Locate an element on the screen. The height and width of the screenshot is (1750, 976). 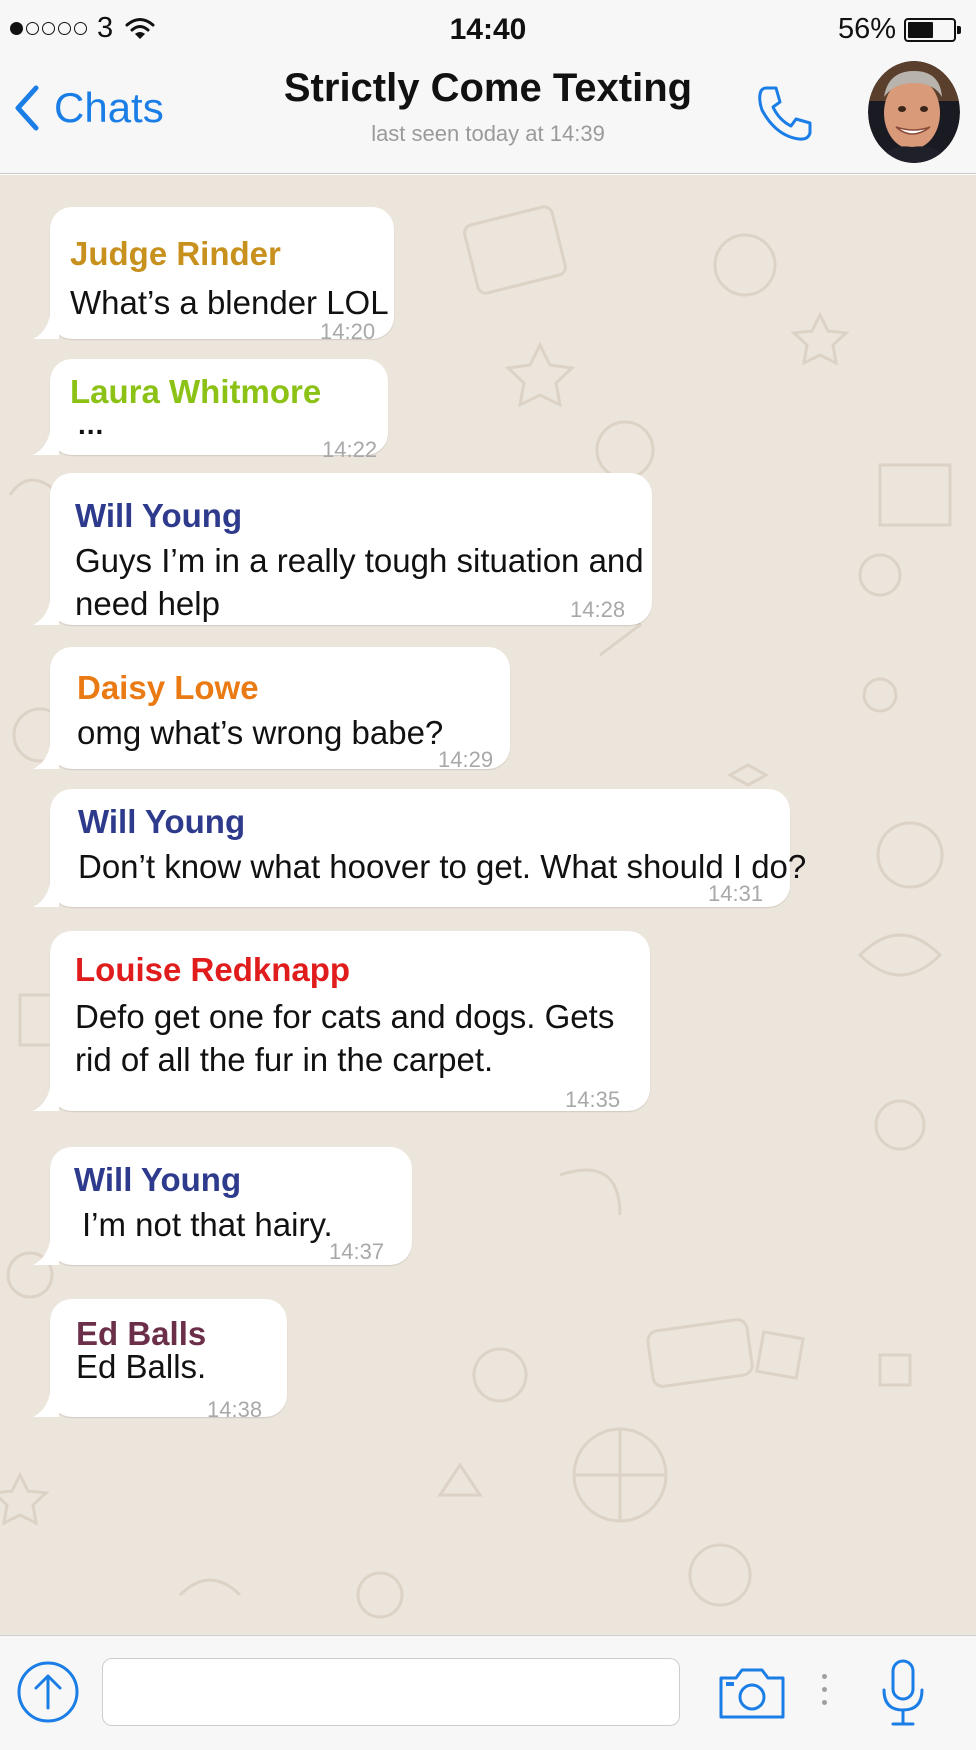
message-timestamp: 14:35 is located at coordinates (593, 1099).